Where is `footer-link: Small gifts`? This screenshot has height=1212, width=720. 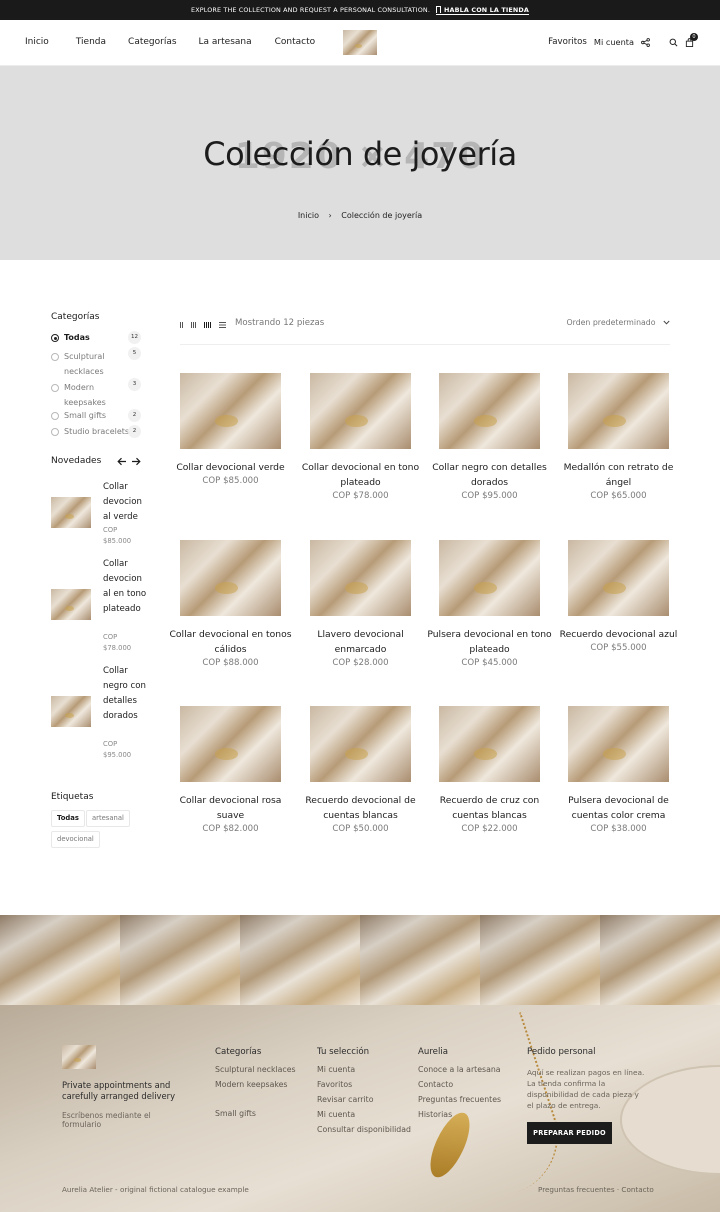
footer-link: Small gifts is located at coordinates (235, 1113).